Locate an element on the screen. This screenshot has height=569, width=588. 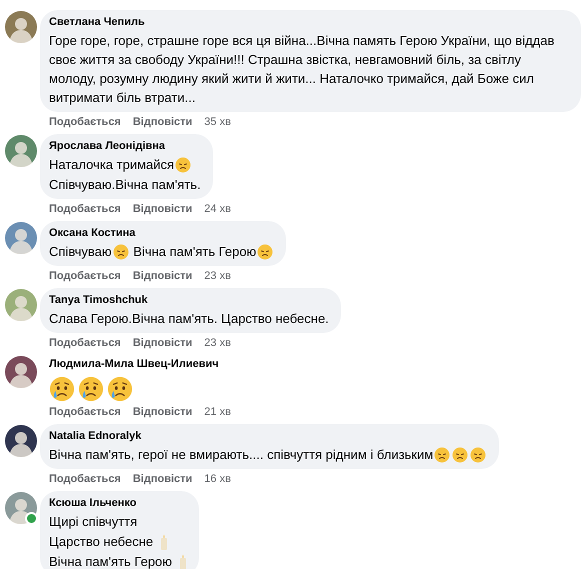
comment-text: Наталочка тримайся is located at coordinates (111, 165).